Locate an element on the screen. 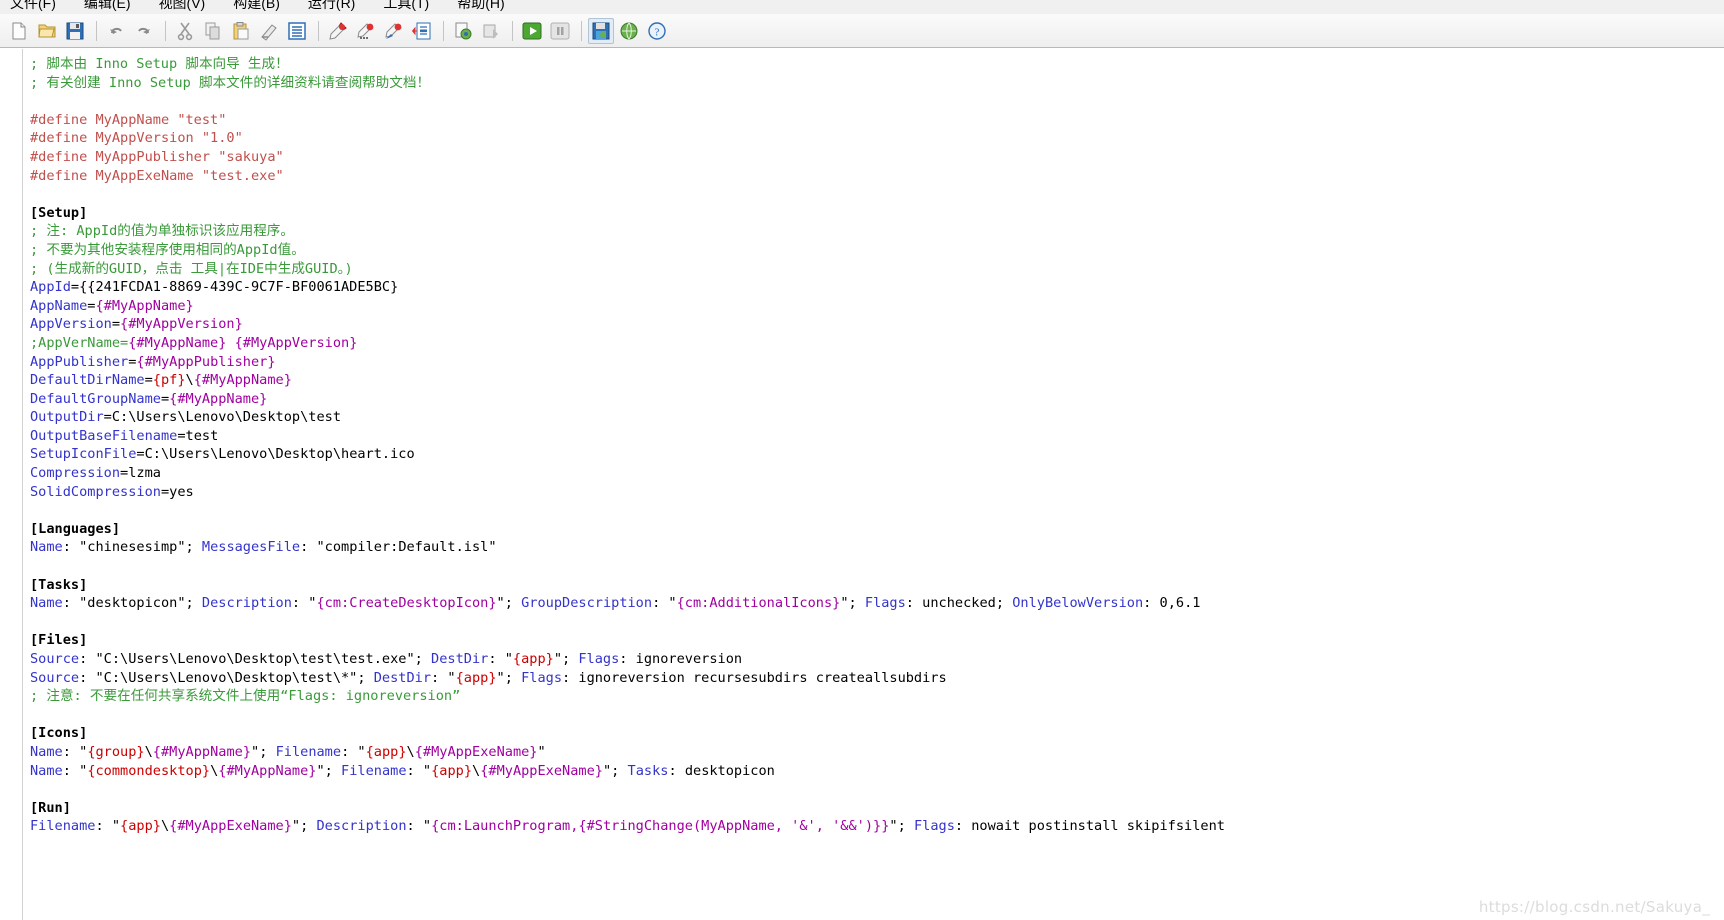  compile-icon is located at coordinates (463, 31).